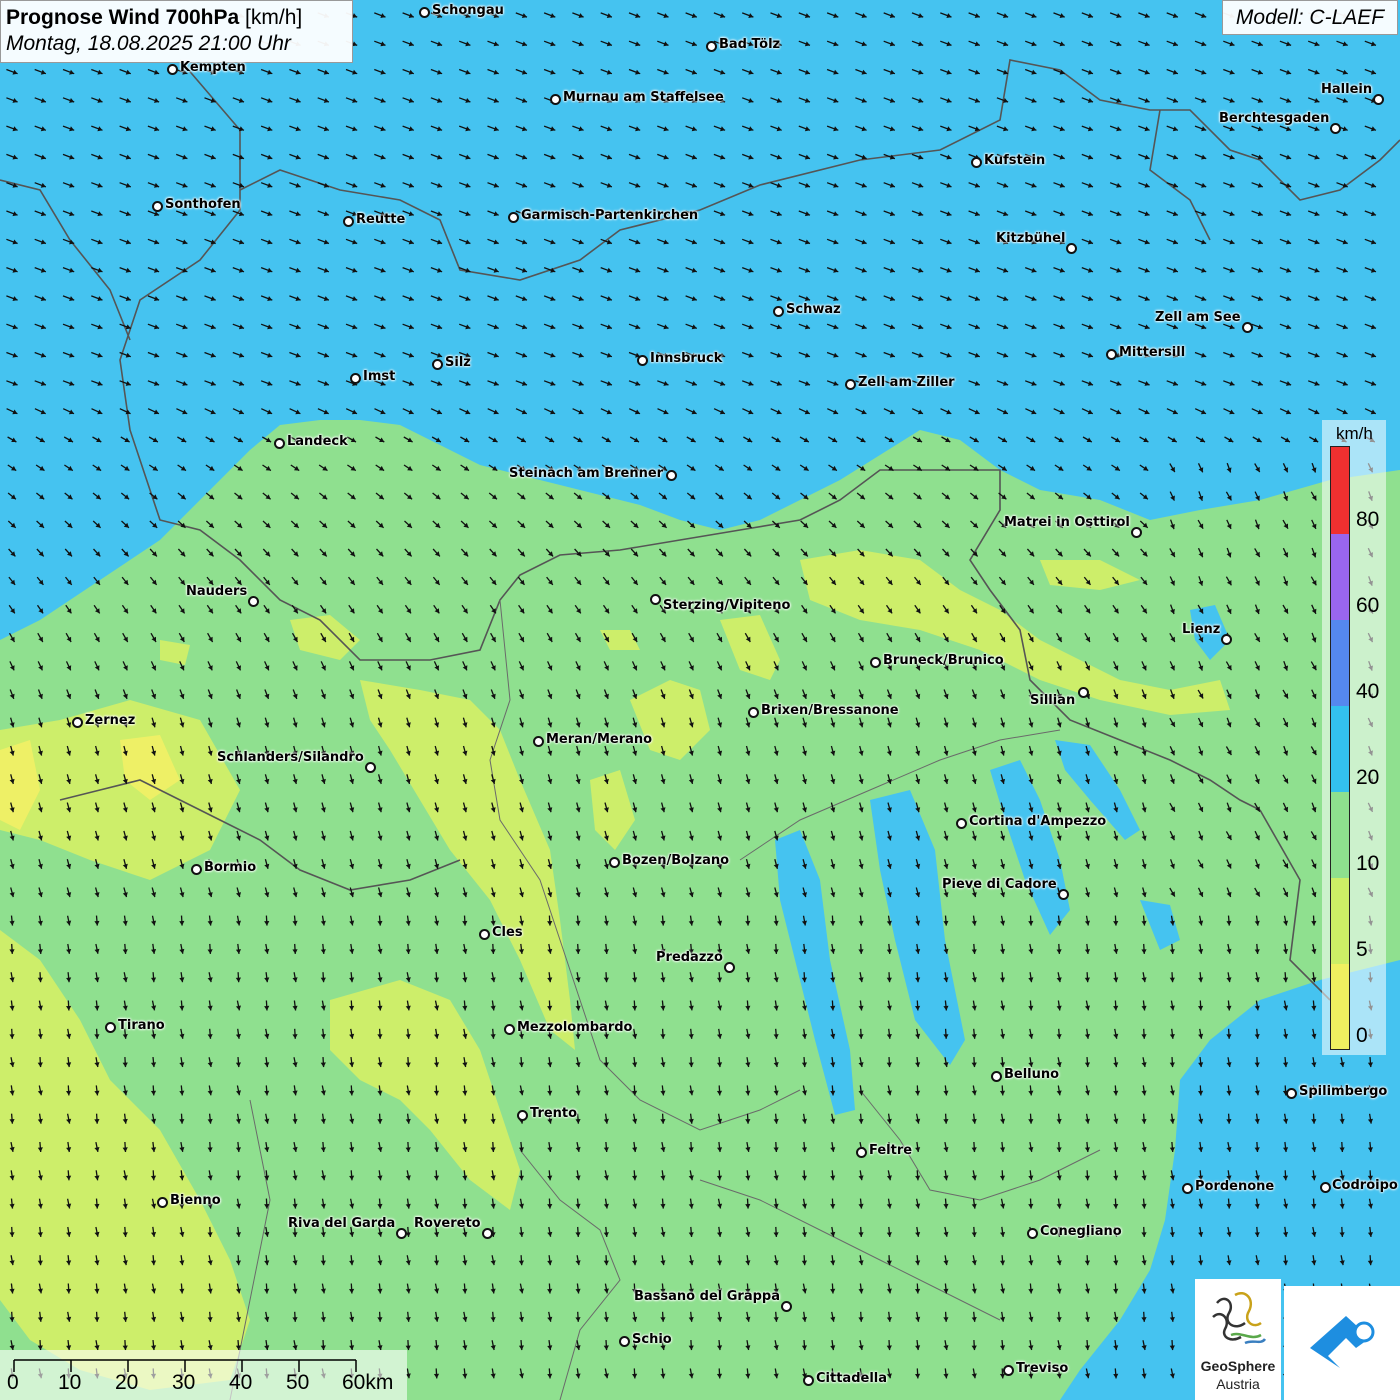 Image resolution: width=1400 pixels, height=1400 pixels. Describe the element at coordinates (184, 1382) in the screenshot. I see `scale-label: 30` at that location.